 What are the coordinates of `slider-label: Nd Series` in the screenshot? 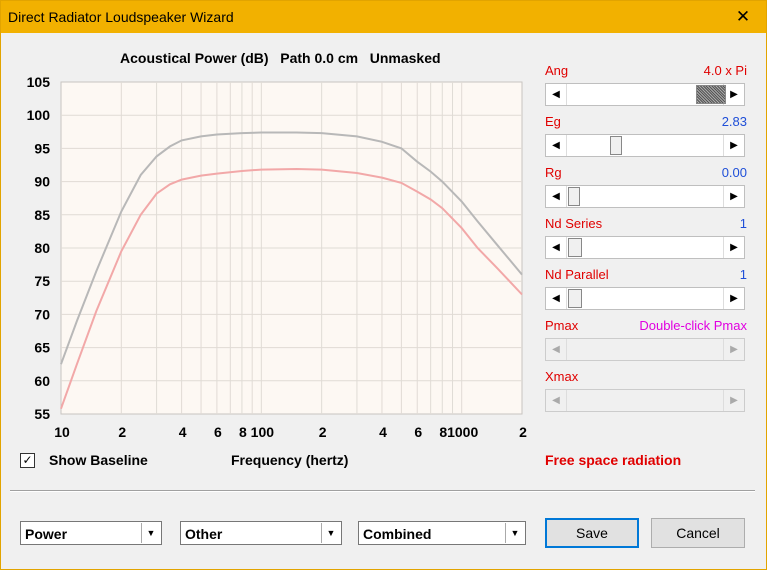 It's located at (574, 223).